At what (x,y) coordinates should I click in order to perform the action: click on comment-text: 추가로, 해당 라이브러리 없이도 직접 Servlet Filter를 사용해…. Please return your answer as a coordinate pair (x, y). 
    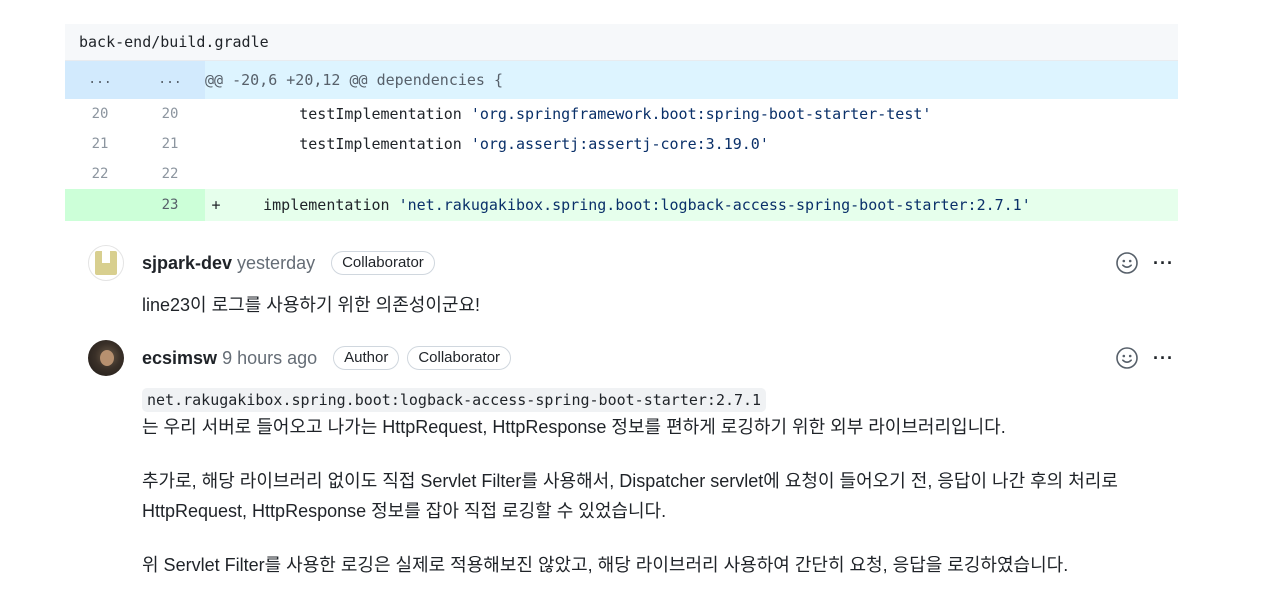
    Looking at the image, I should click on (630, 481).